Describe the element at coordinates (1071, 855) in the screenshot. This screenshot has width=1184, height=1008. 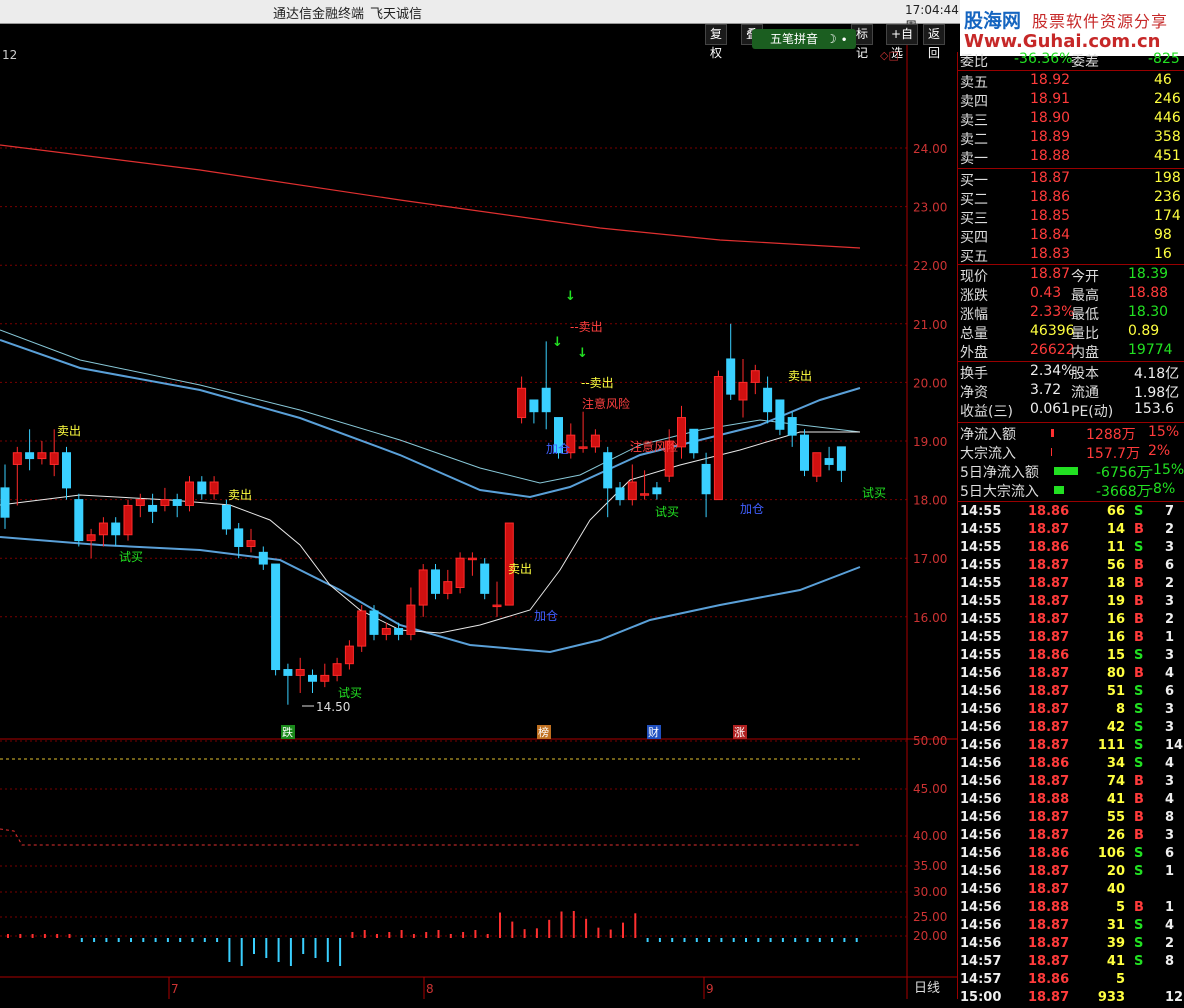
I see `tick-row: 14:56 18.86 106 S 6` at that location.